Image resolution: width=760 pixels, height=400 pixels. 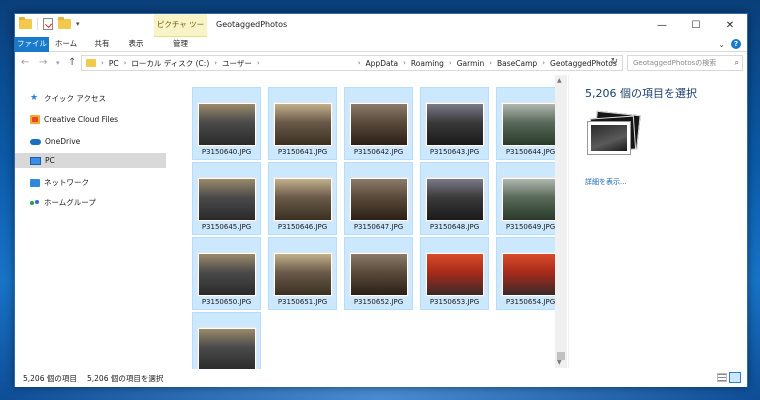 I want to click on file-name: P3150640.JPG, so click(x=226, y=152).